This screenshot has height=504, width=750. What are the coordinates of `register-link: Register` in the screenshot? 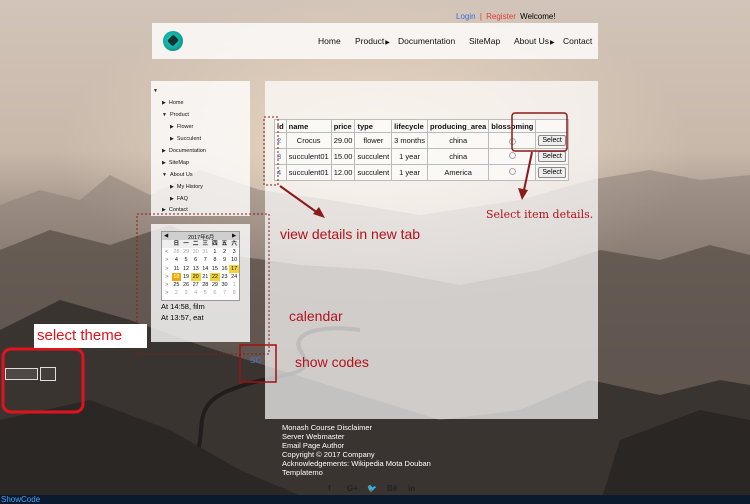 It's located at (501, 16).